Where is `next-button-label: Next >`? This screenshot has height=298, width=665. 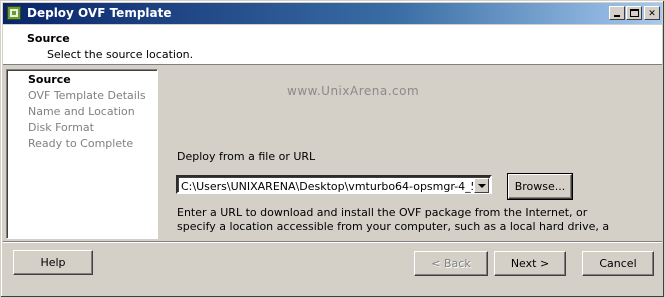 next-button-label: Next > is located at coordinates (530, 263).